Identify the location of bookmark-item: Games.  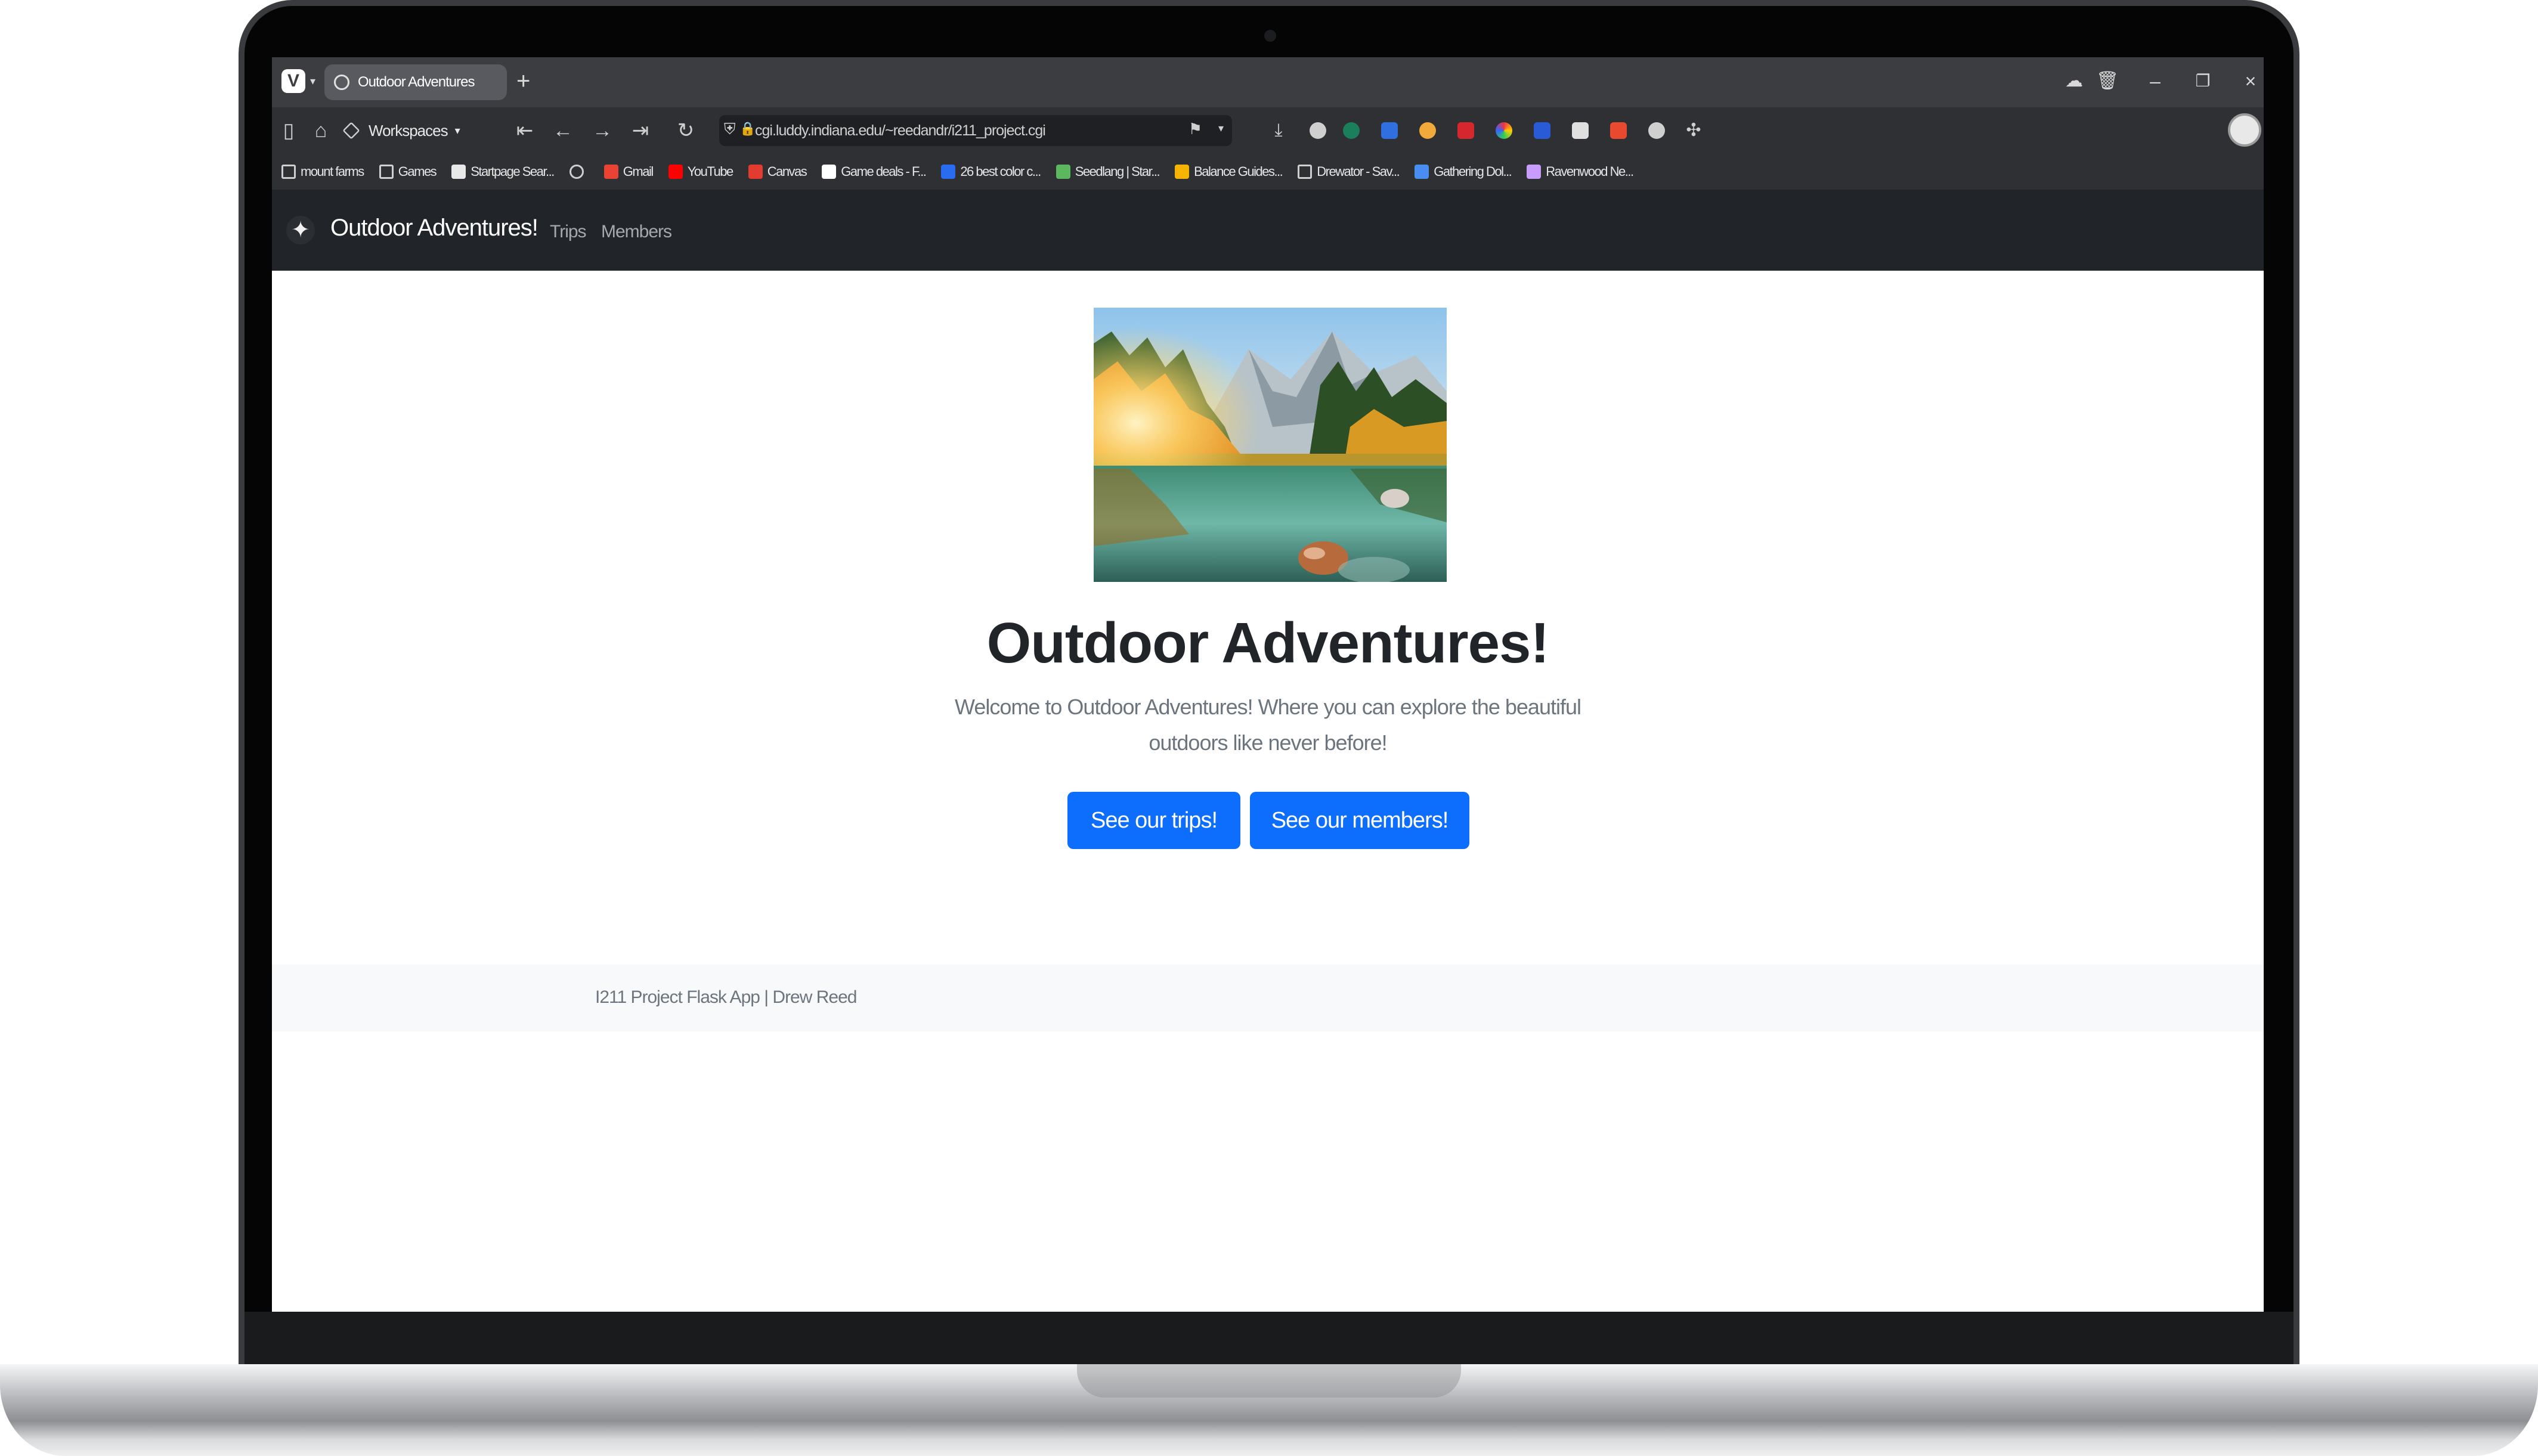
(408, 172).